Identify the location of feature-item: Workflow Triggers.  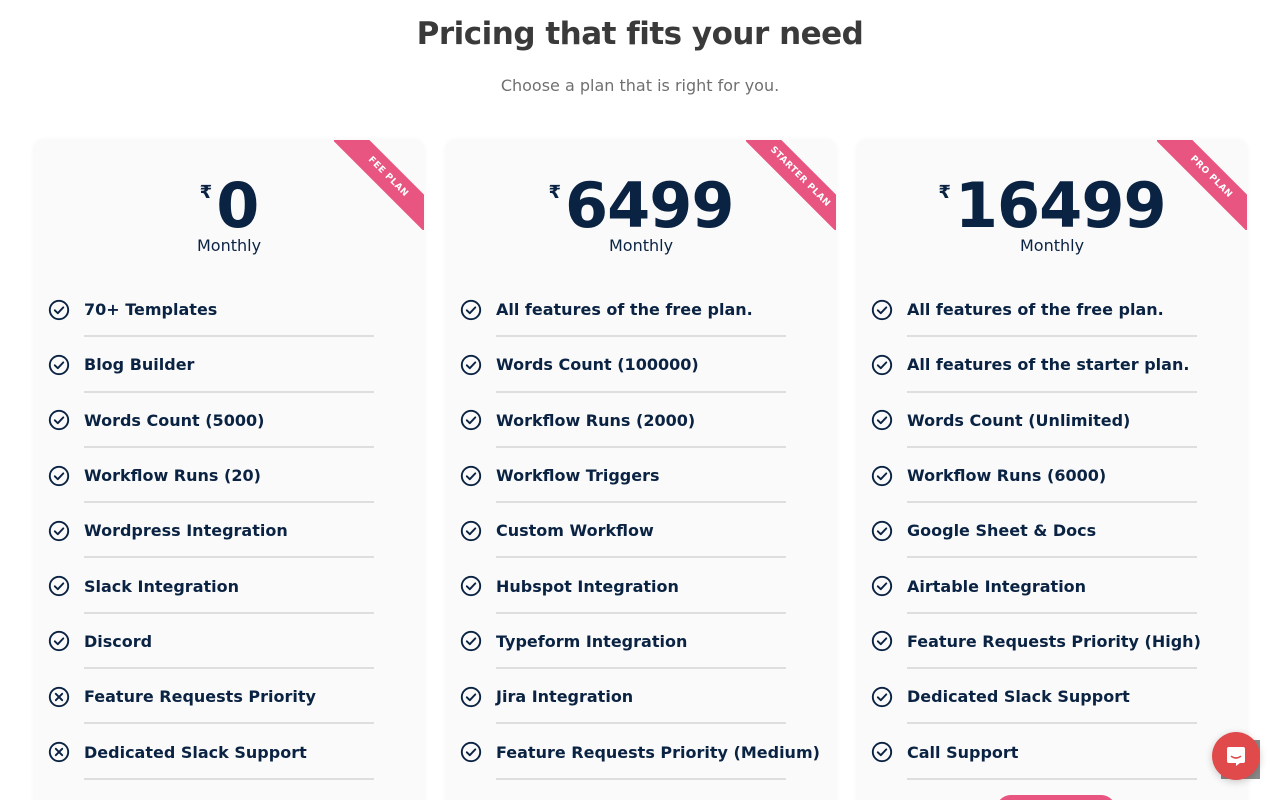
(623, 476).